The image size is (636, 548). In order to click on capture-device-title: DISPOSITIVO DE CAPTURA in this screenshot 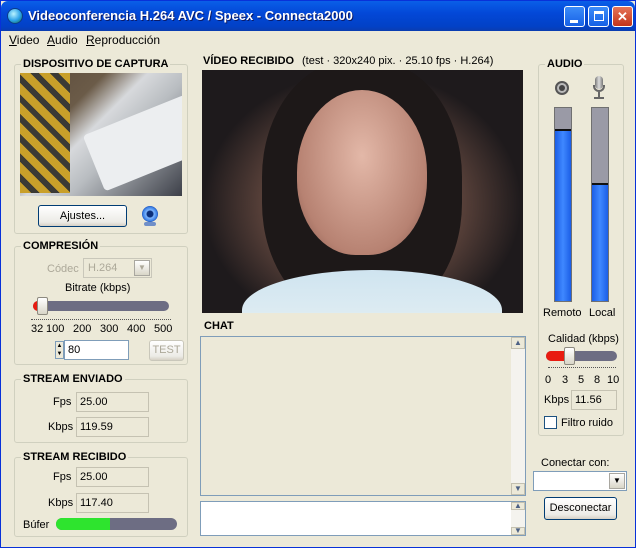, I will do `click(96, 64)`.